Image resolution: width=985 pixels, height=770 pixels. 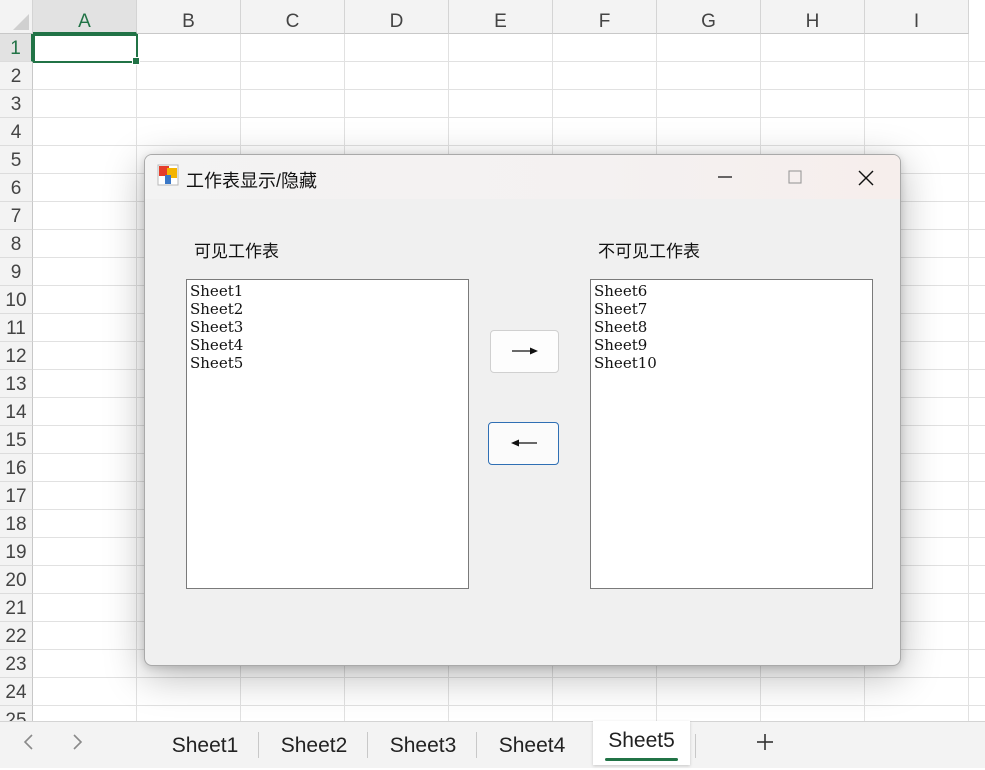 I want to click on row-header-19: 19, so click(x=16, y=552).